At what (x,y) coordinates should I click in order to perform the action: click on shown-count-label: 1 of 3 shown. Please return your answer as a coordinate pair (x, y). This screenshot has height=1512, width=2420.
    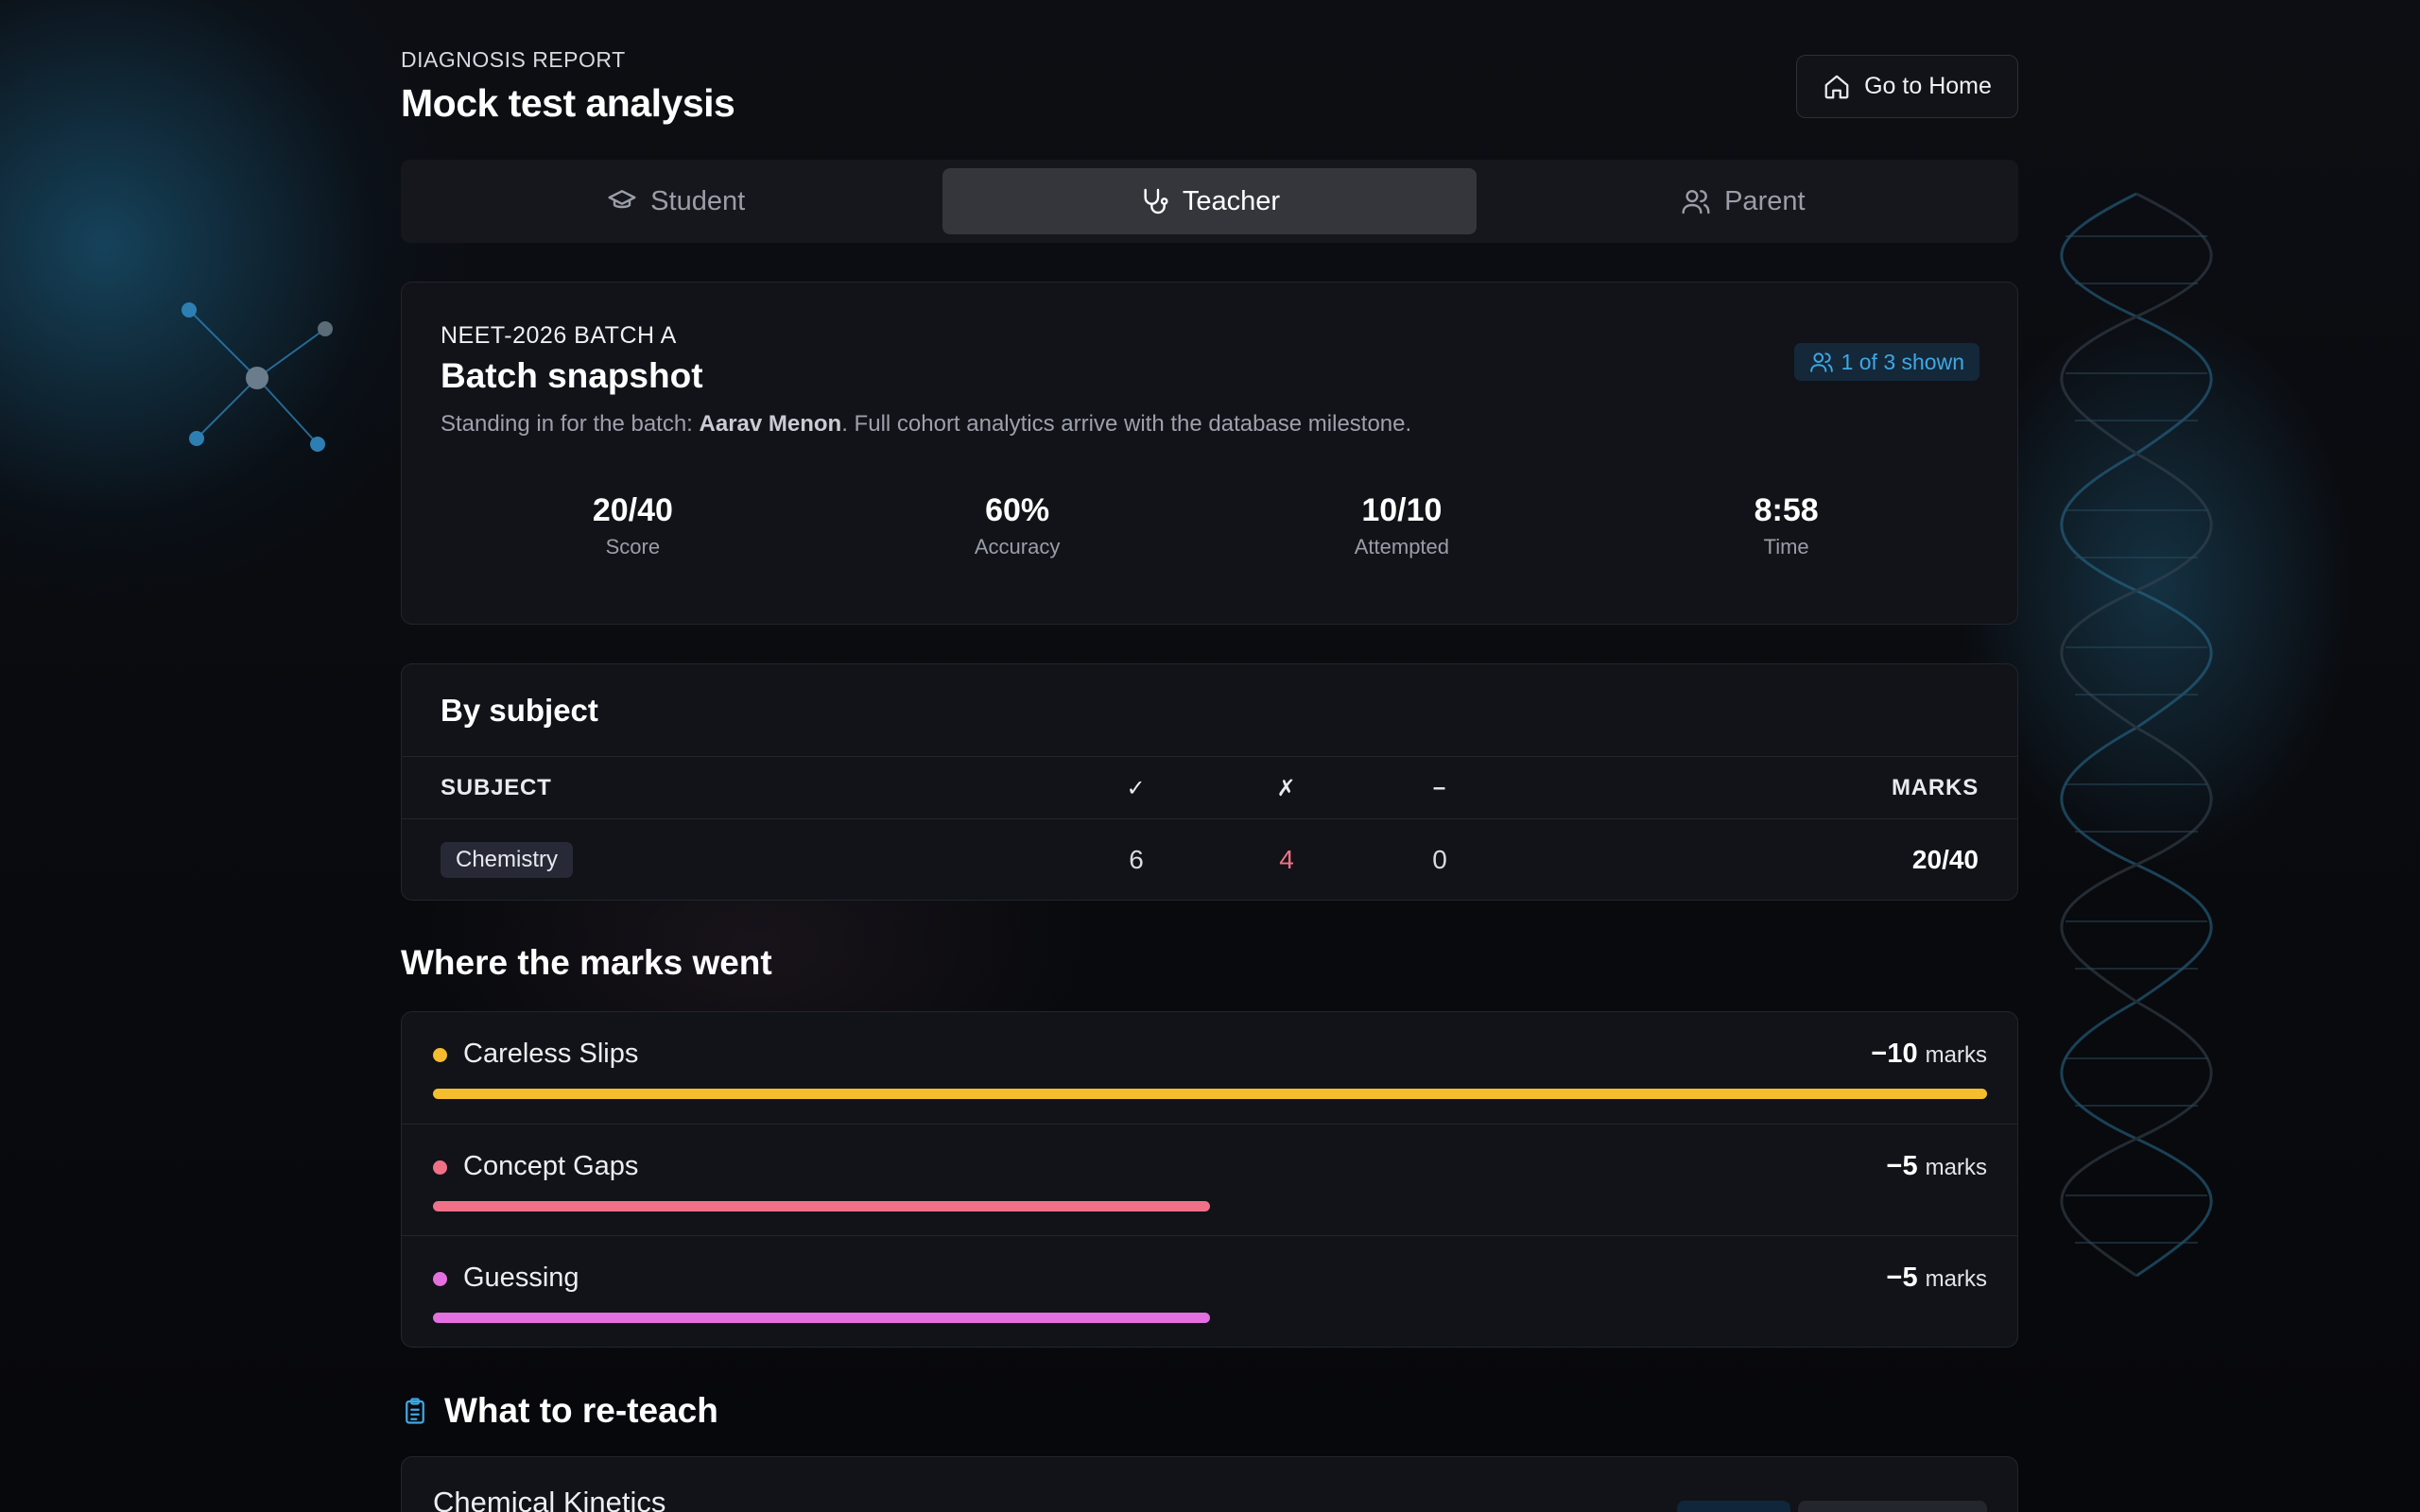
    Looking at the image, I should click on (1902, 361).